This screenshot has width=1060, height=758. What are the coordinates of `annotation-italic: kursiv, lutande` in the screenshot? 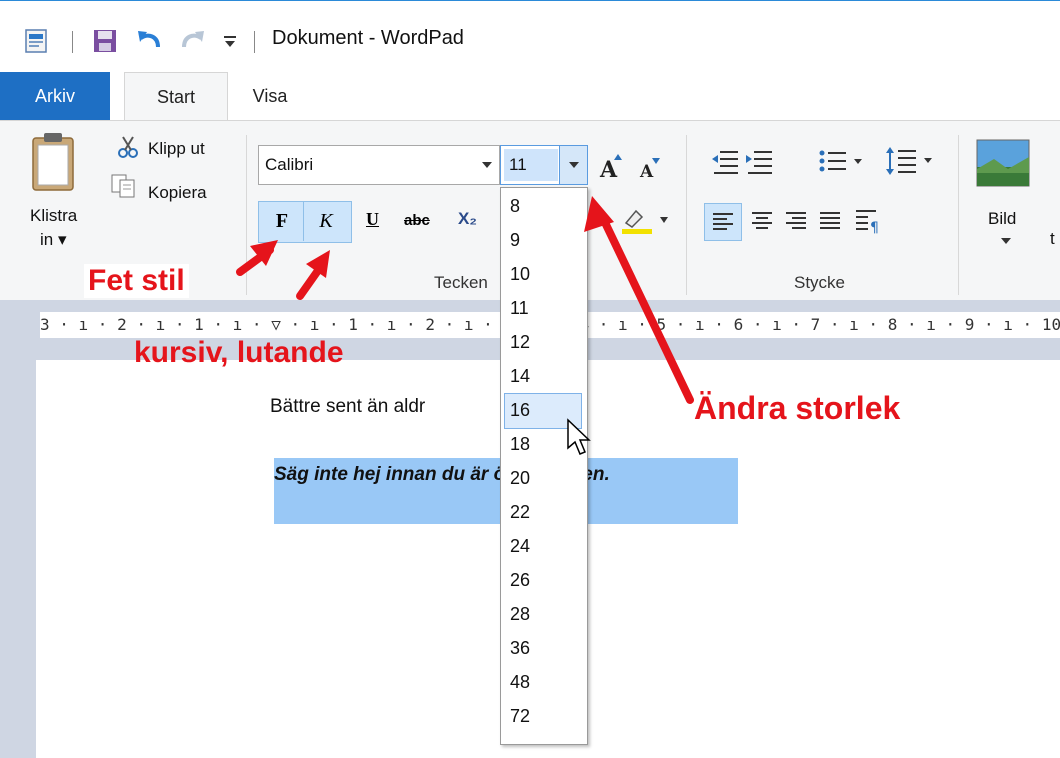 It's located at (239, 352).